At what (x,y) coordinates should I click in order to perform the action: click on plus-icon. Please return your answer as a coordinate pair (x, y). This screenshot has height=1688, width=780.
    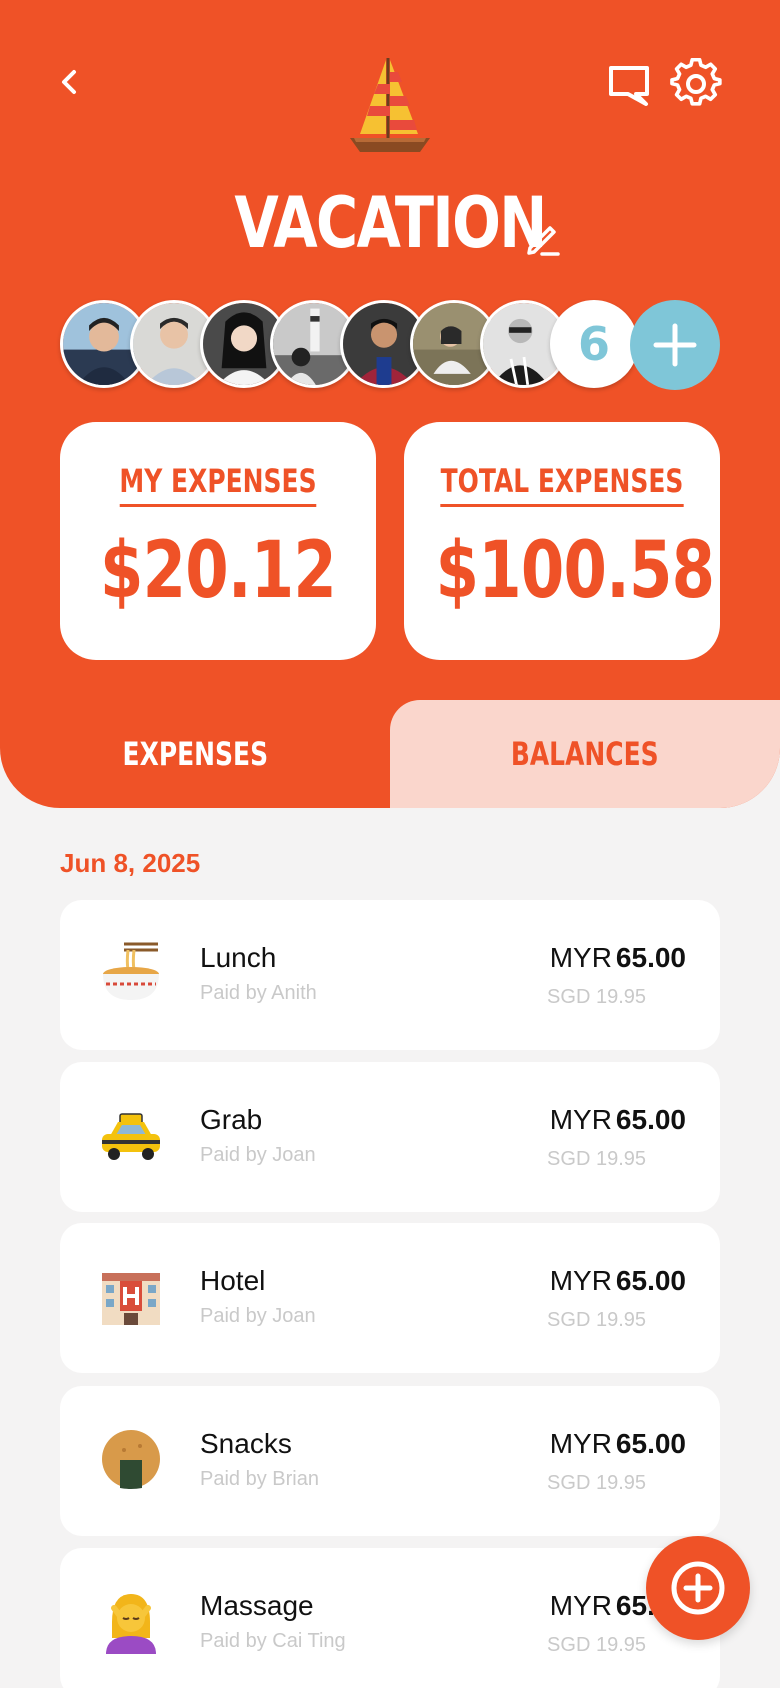
    Looking at the image, I should click on (675, 345).